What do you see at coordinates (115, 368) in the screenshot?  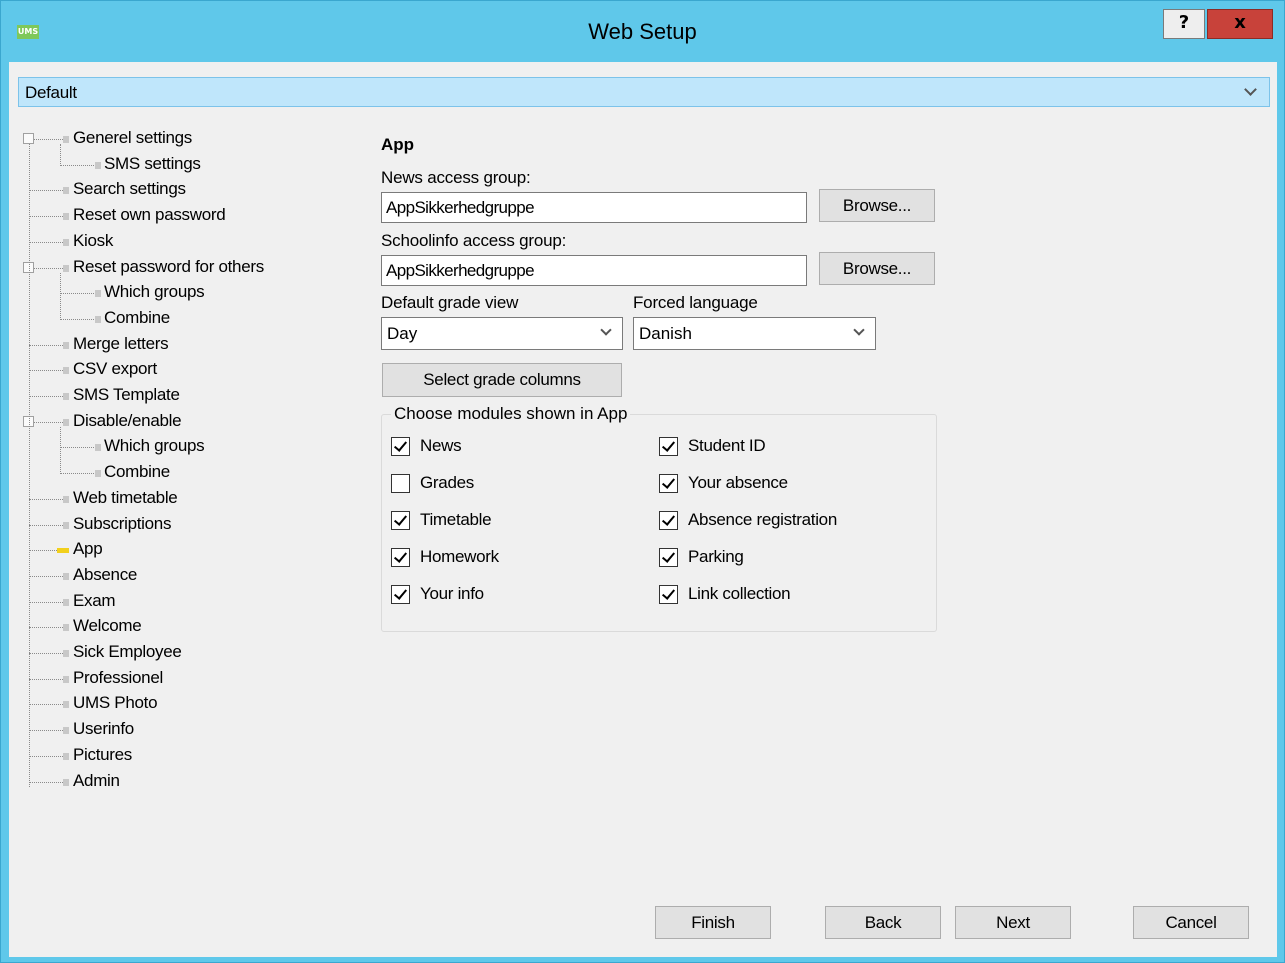 I see `tree-item-label: CSV export` at bounding box center [115, 368].